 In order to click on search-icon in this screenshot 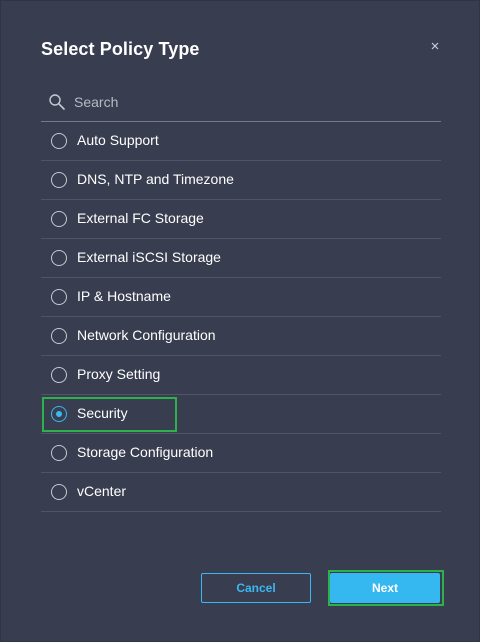, I will do `click(57, 102)`.